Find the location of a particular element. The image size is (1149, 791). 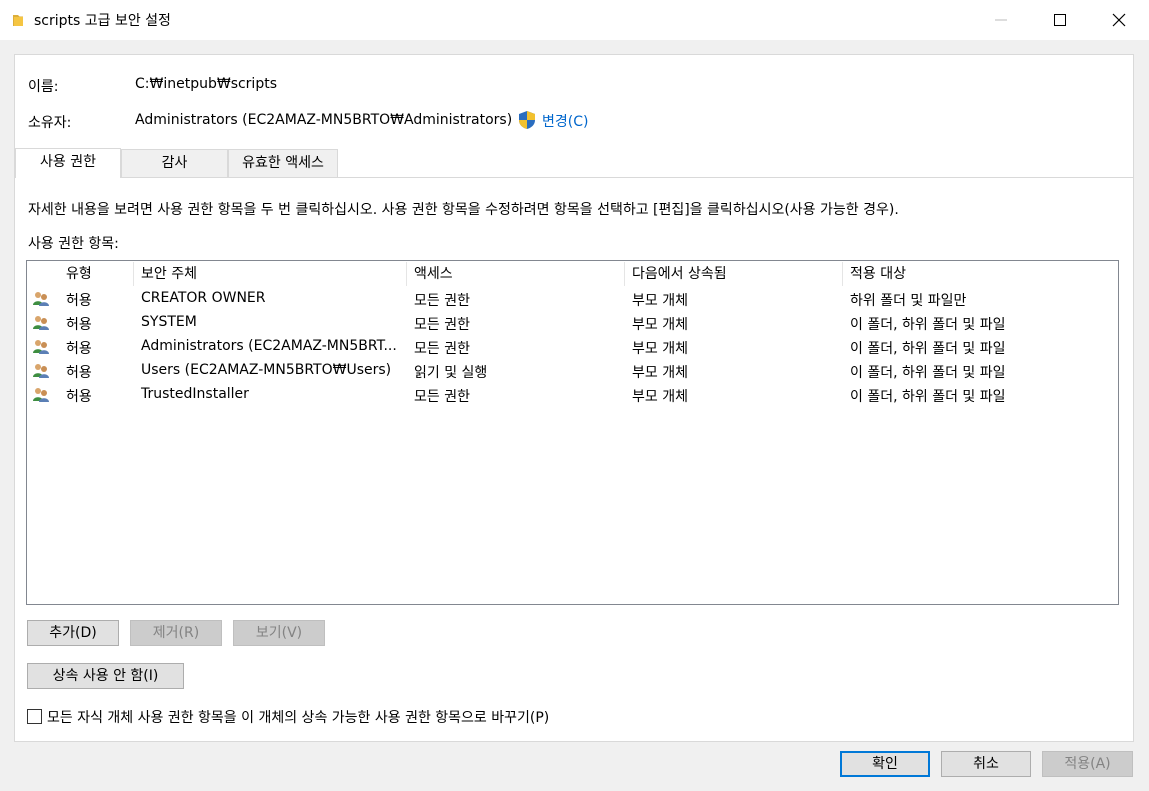

row-principal: SYSTEM is located at coordinates (169, 322).